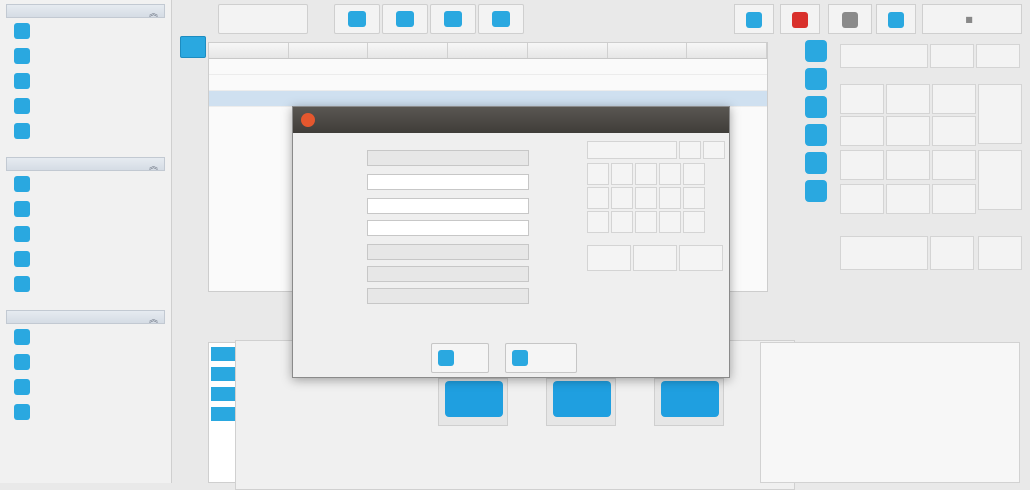 The height and width of the screenshot is (490, 1030). I want to click on keypad-key-enter, so click(1000, 180).